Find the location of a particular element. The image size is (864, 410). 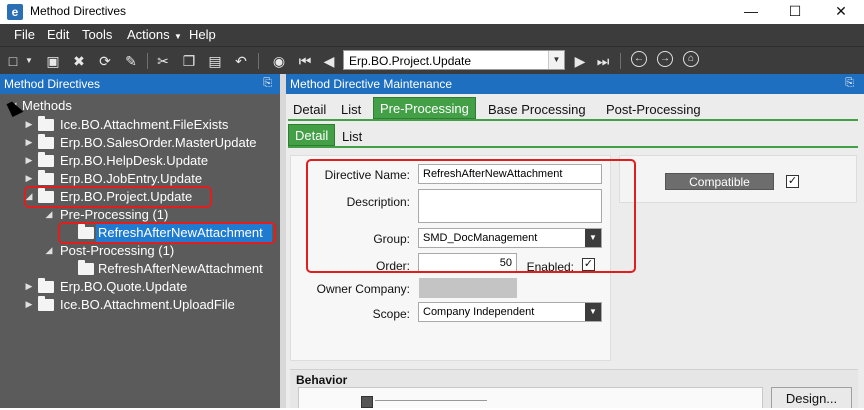

app-icon: e is located at coordinates (15, 12).